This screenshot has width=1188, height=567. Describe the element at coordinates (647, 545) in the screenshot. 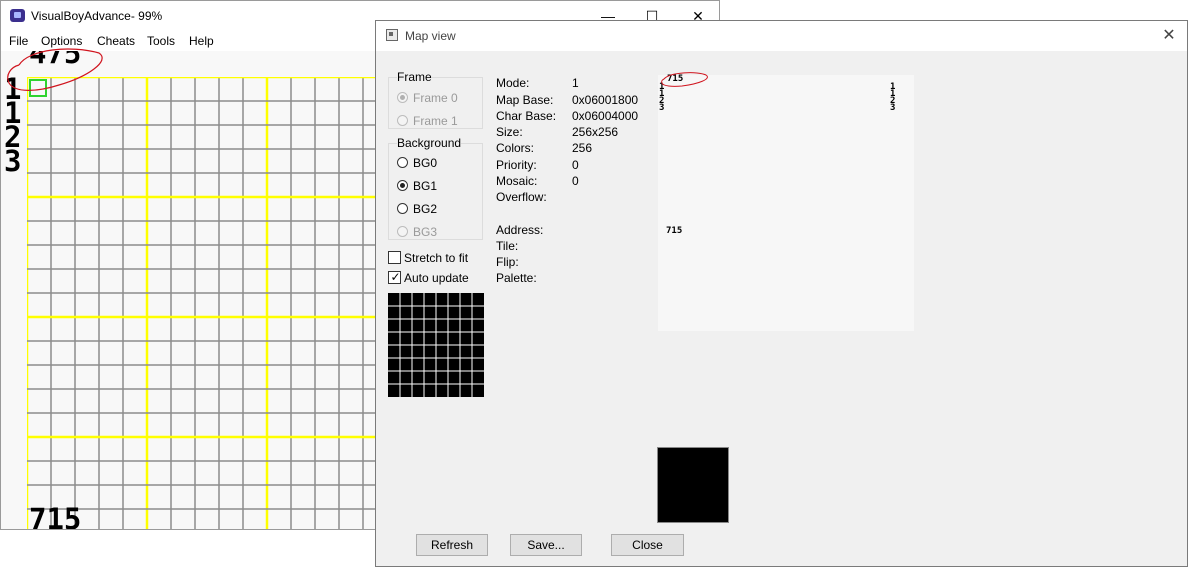

I see `close-dialog-button: Close` at that location.